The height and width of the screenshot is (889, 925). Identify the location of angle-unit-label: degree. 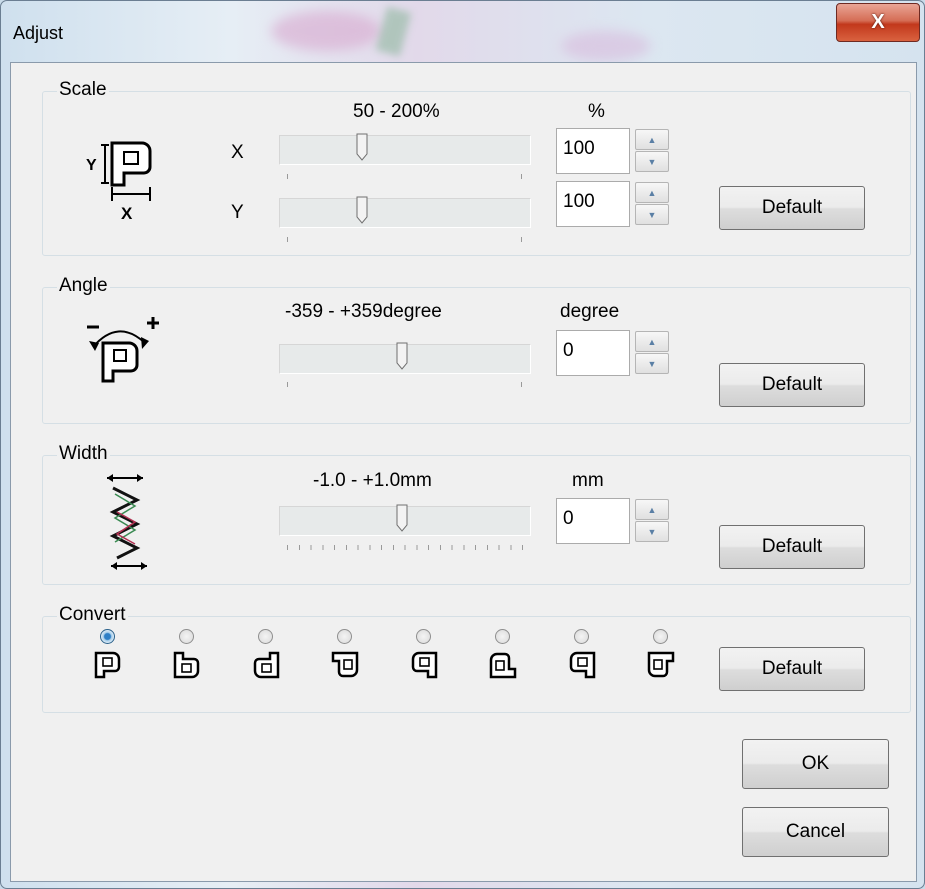
(590, 311).